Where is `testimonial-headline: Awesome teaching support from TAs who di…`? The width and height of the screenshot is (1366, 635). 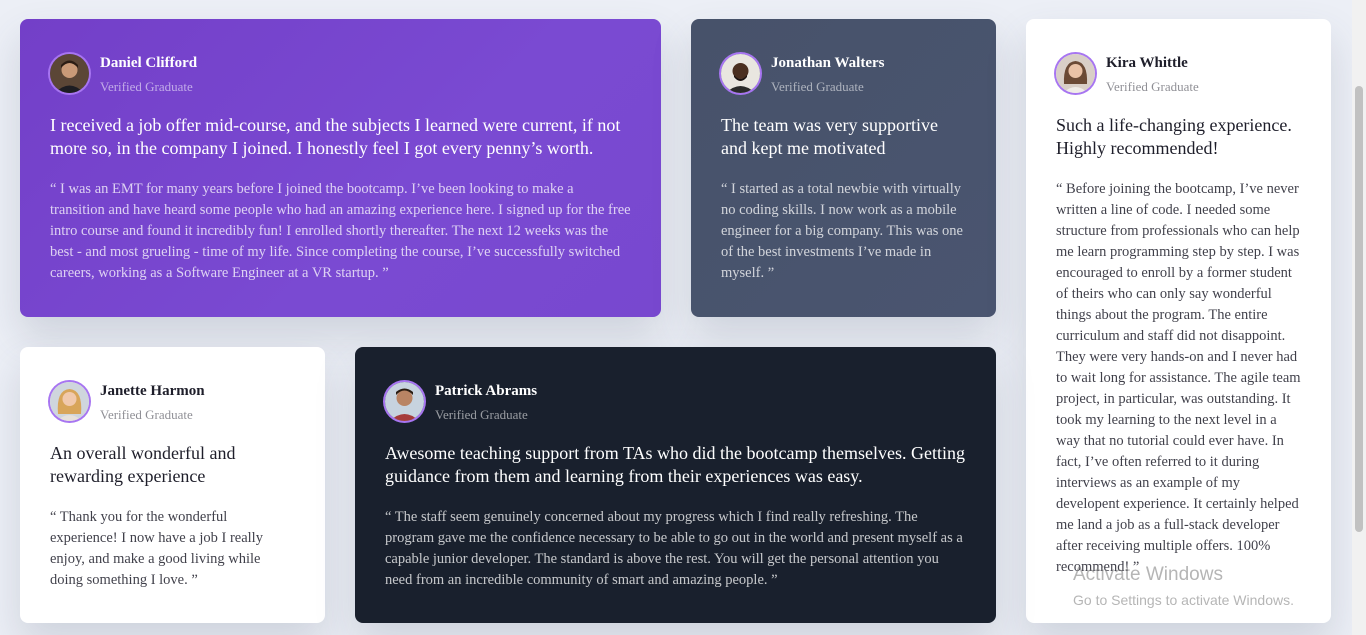 testimonial-headline: Awesome teaching support from TAs who di… is located at coordinates (675, 464).